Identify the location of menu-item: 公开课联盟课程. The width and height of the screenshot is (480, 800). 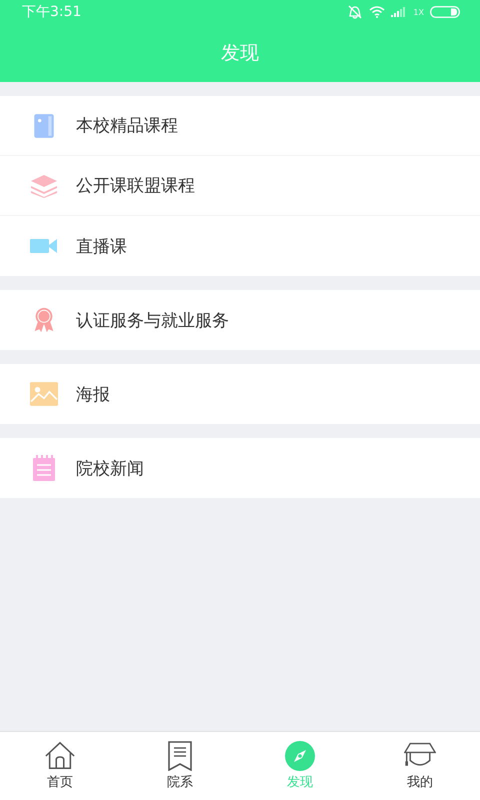
(135, 185).